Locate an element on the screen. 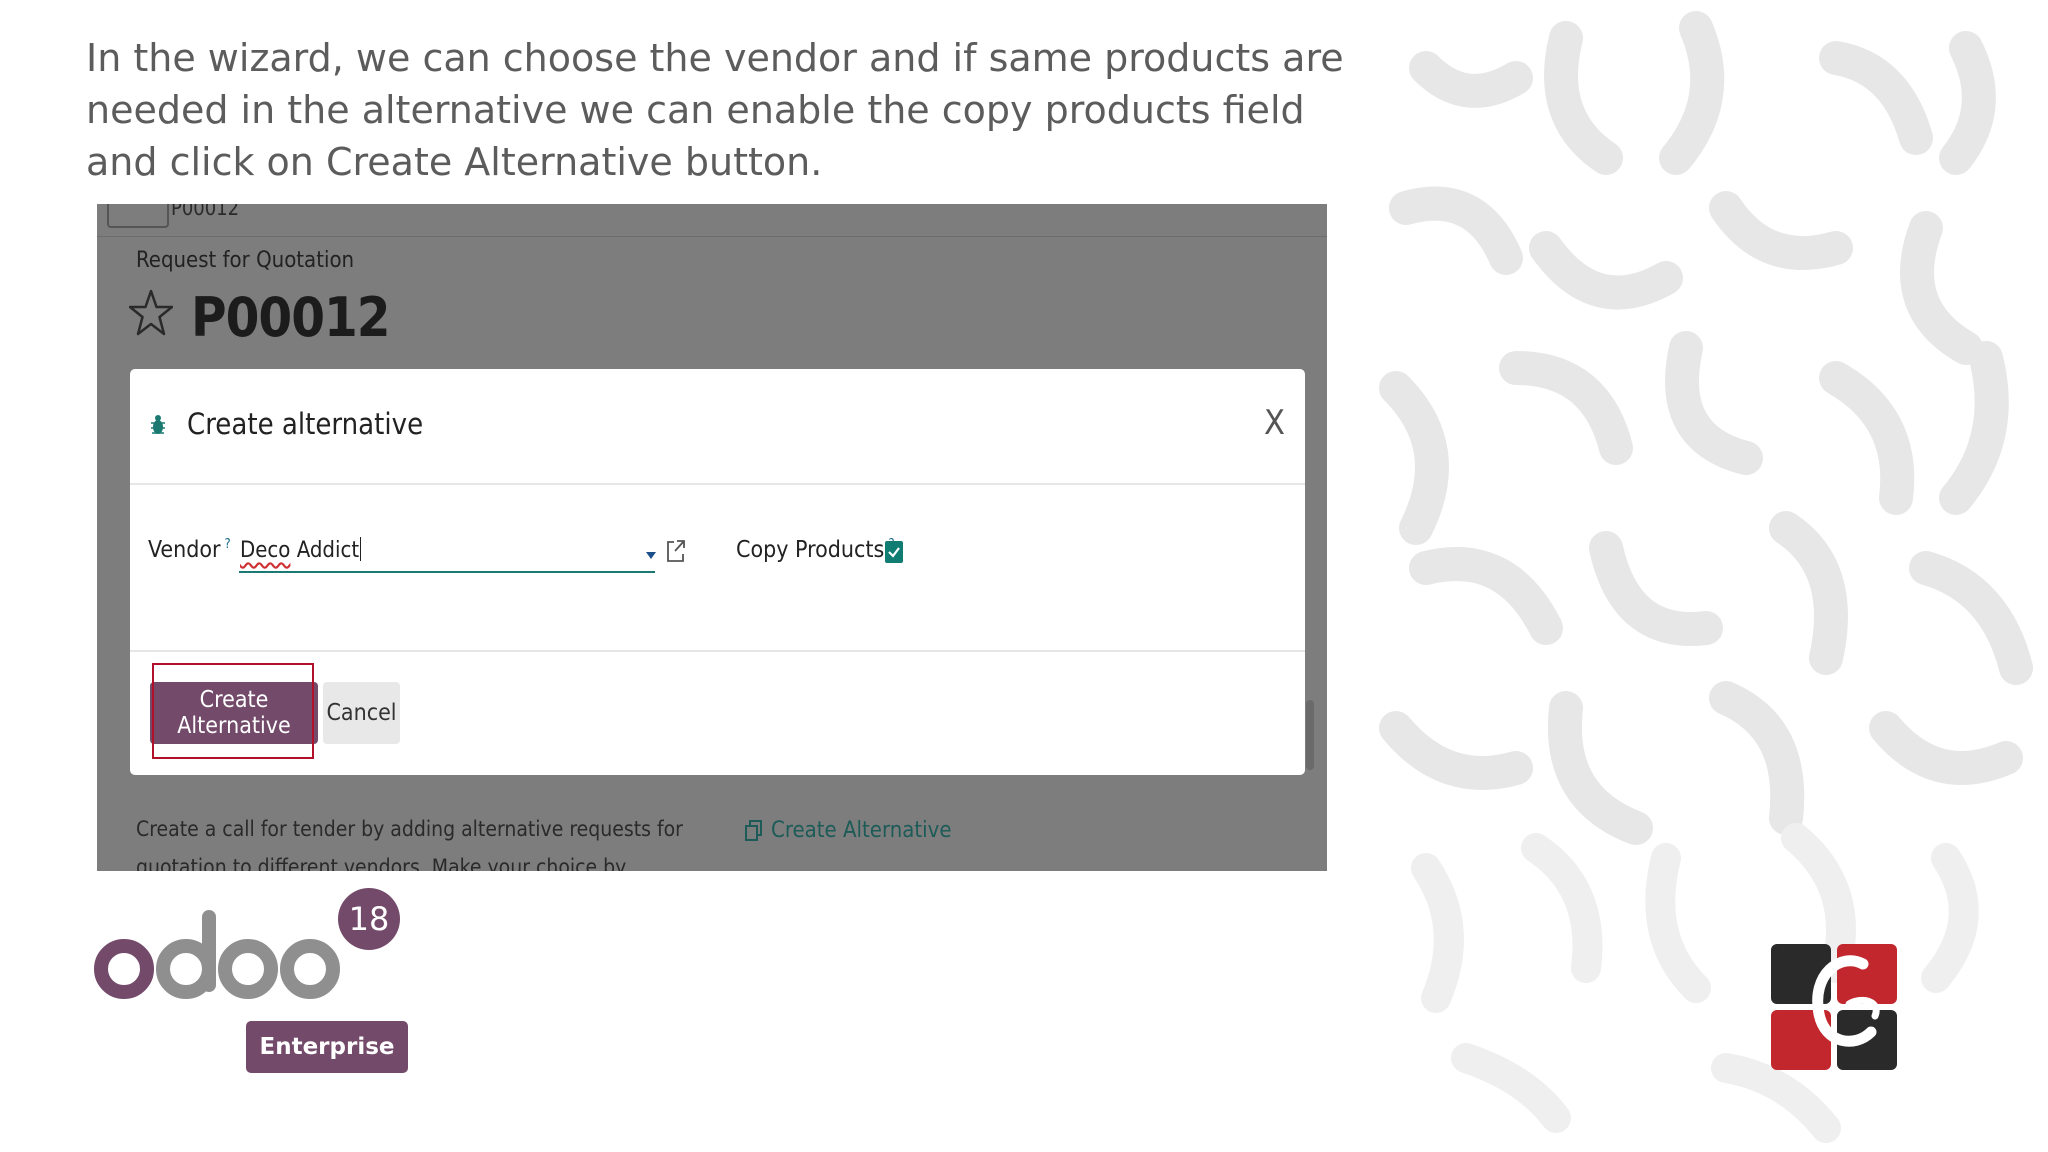  edition-badge: Enterprise is located at coordinates (327, 1047).